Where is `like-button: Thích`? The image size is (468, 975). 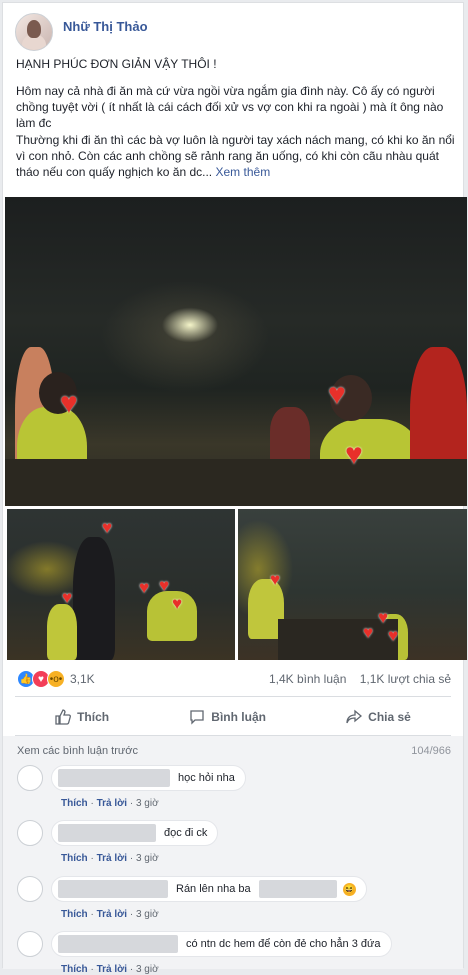
like-button: Thích is located at coordinates (82, 717).